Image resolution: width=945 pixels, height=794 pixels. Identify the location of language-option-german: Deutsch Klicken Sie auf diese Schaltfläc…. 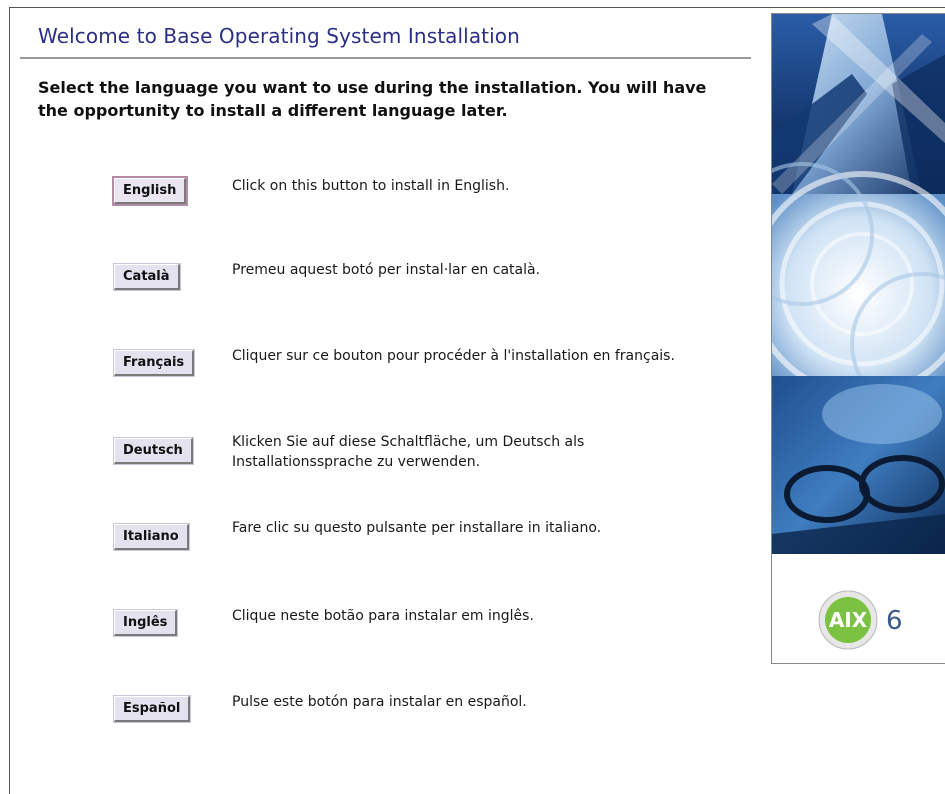
(380, 457).